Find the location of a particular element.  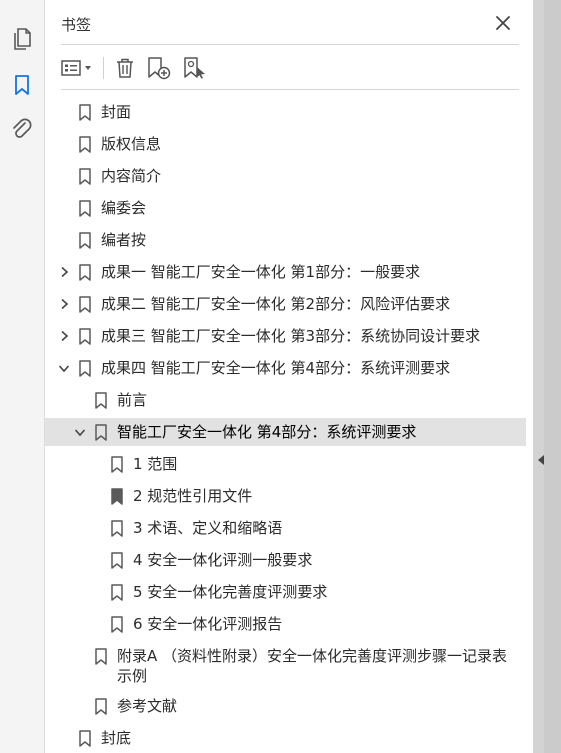

bookmark-label: 成果二 智能工厂安全一体化 第2部分：风险评估要求 is located at coordinates (276, 304).